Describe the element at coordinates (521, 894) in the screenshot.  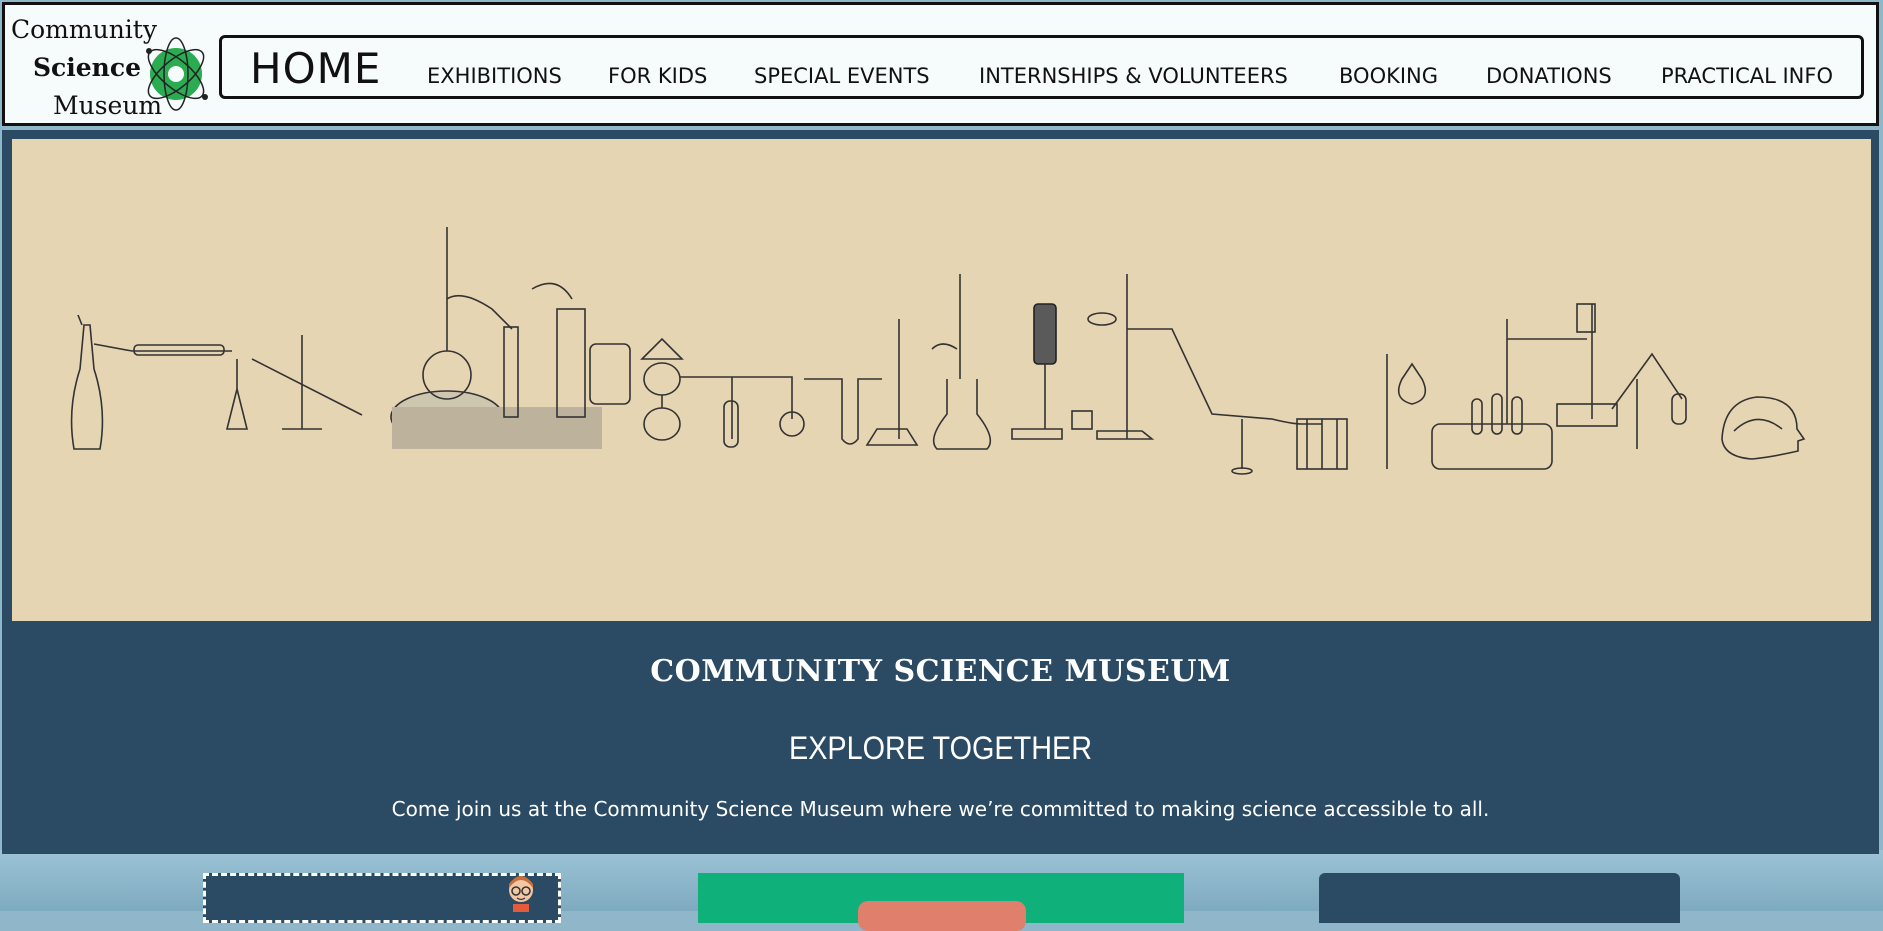
I see `kid-character-icon` at that location.